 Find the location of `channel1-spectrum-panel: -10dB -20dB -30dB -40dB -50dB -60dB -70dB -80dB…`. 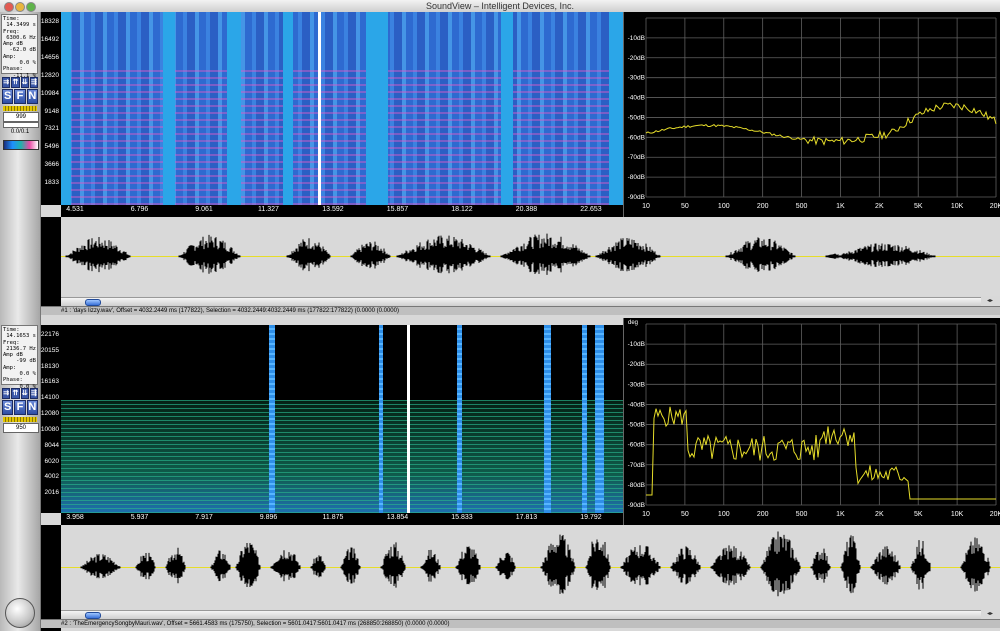

channel1-spectrum-panel: -10dB -20dB -30dB -40dB -50dB -60dB -70dB -80dB… is located at coordinates (812, 114).